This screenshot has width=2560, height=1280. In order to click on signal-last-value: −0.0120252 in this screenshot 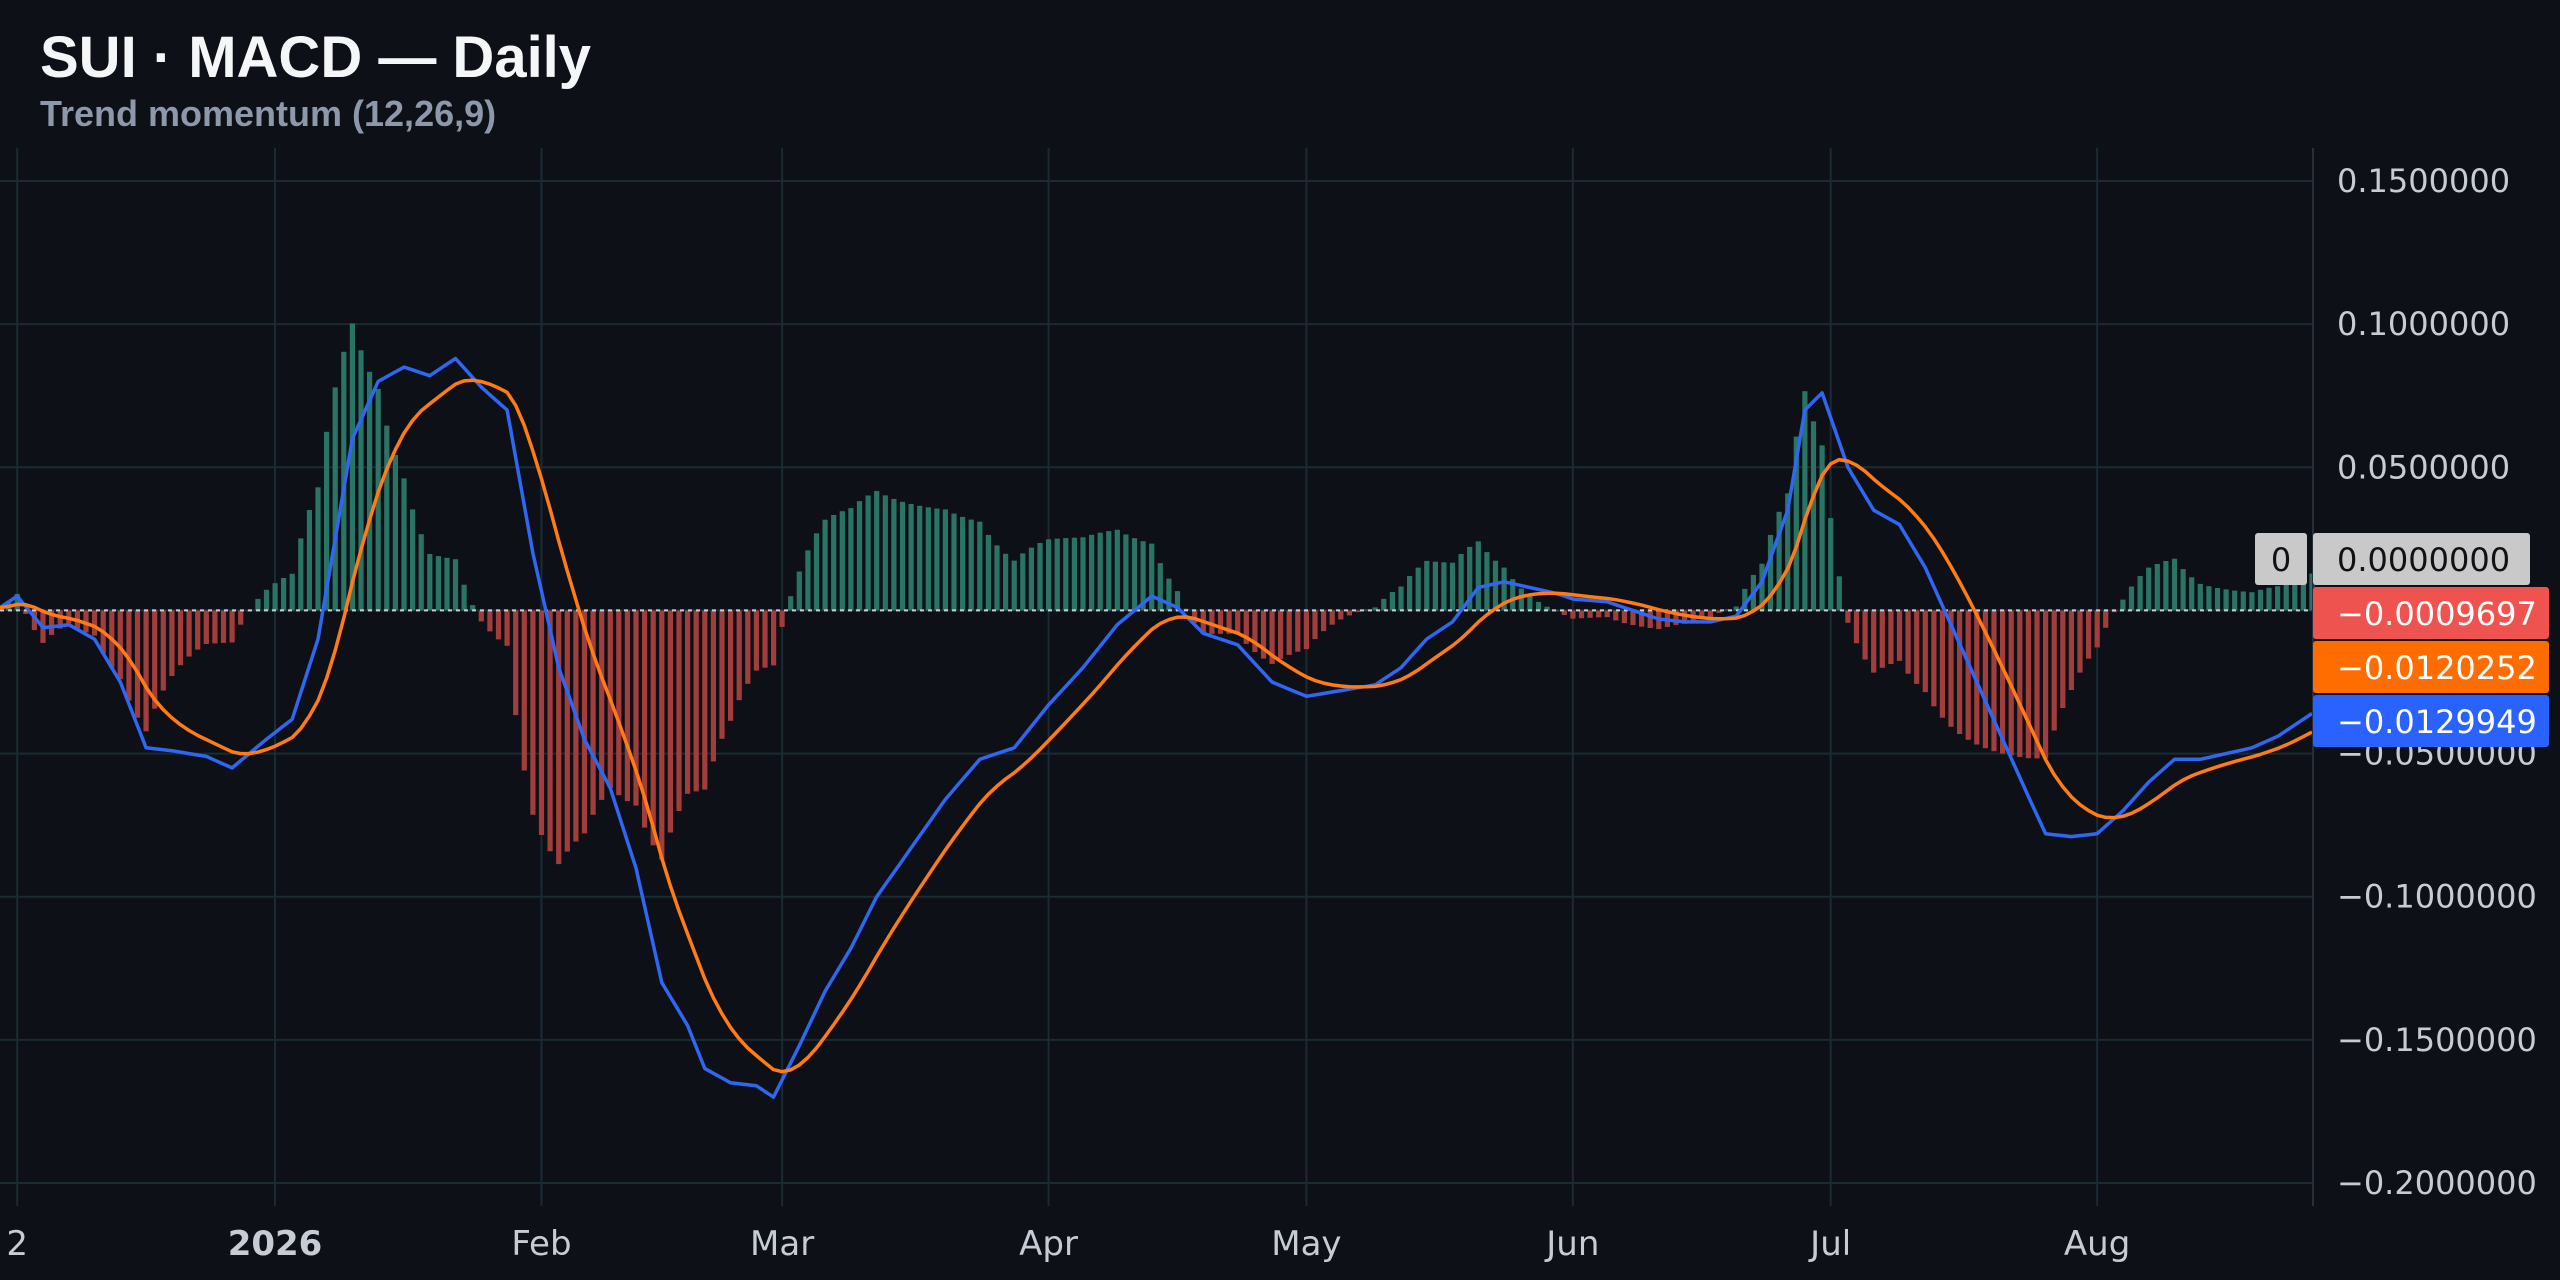, I will do `click(2437, 668)`.